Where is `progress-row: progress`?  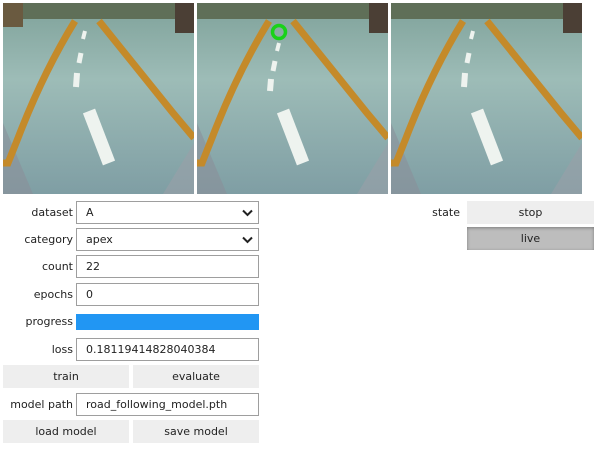
progress-row: progress is located at coordinates (131, 321).